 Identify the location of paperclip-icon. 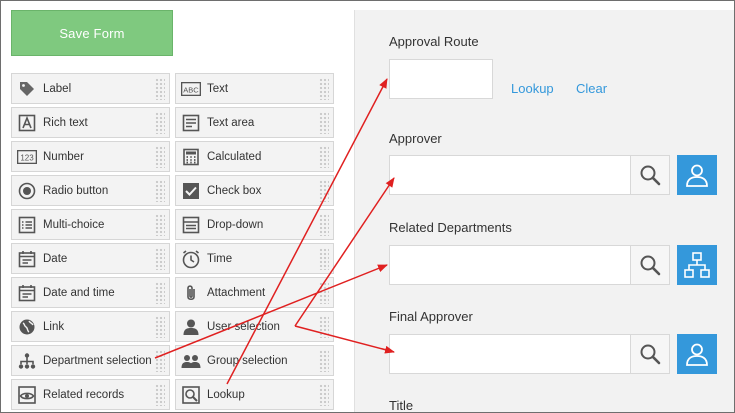
(191, 293).